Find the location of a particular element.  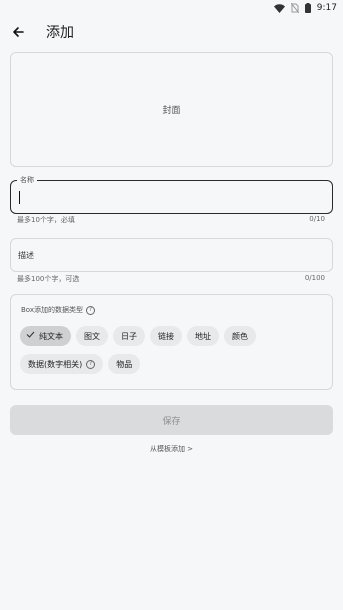

chip-numeric-data: 数据(数字相关) ? is located at coordinates (62, 364).